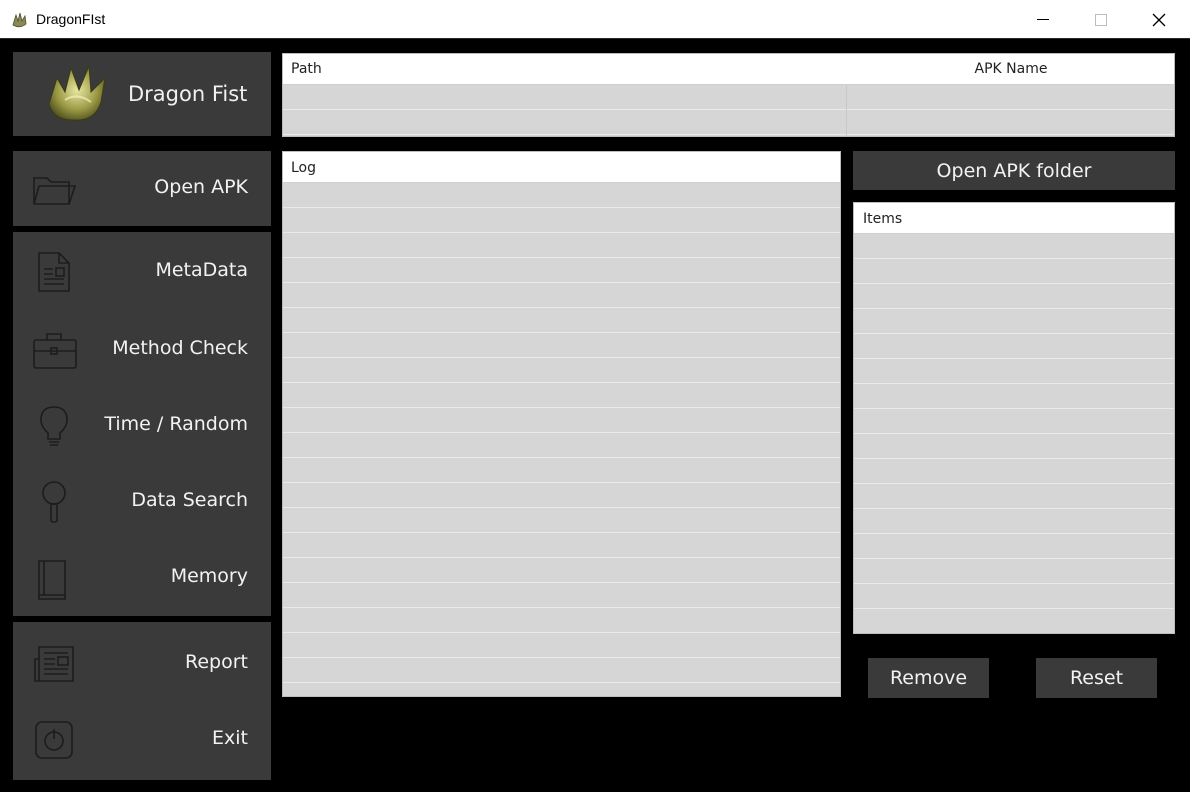  Describe the element at coordinates (728, 69) in the screenshot. I see `table-header: Path APK Name` at that location.